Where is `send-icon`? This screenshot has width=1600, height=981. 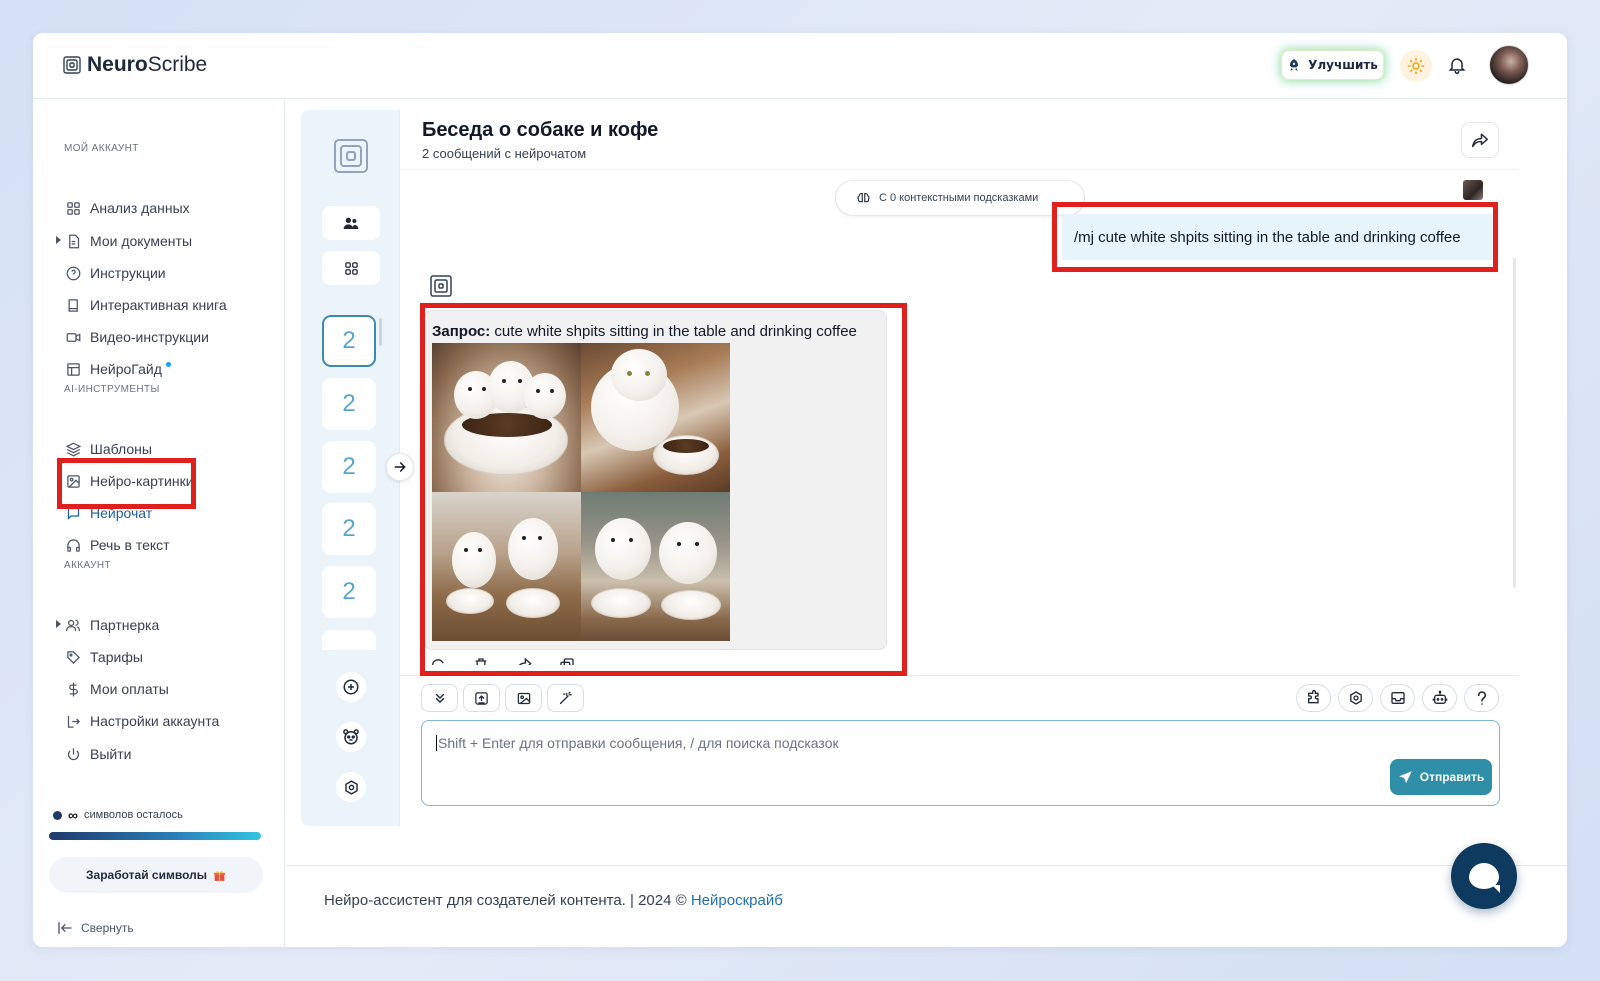 send-icon is located at coordinates (1405, 777).